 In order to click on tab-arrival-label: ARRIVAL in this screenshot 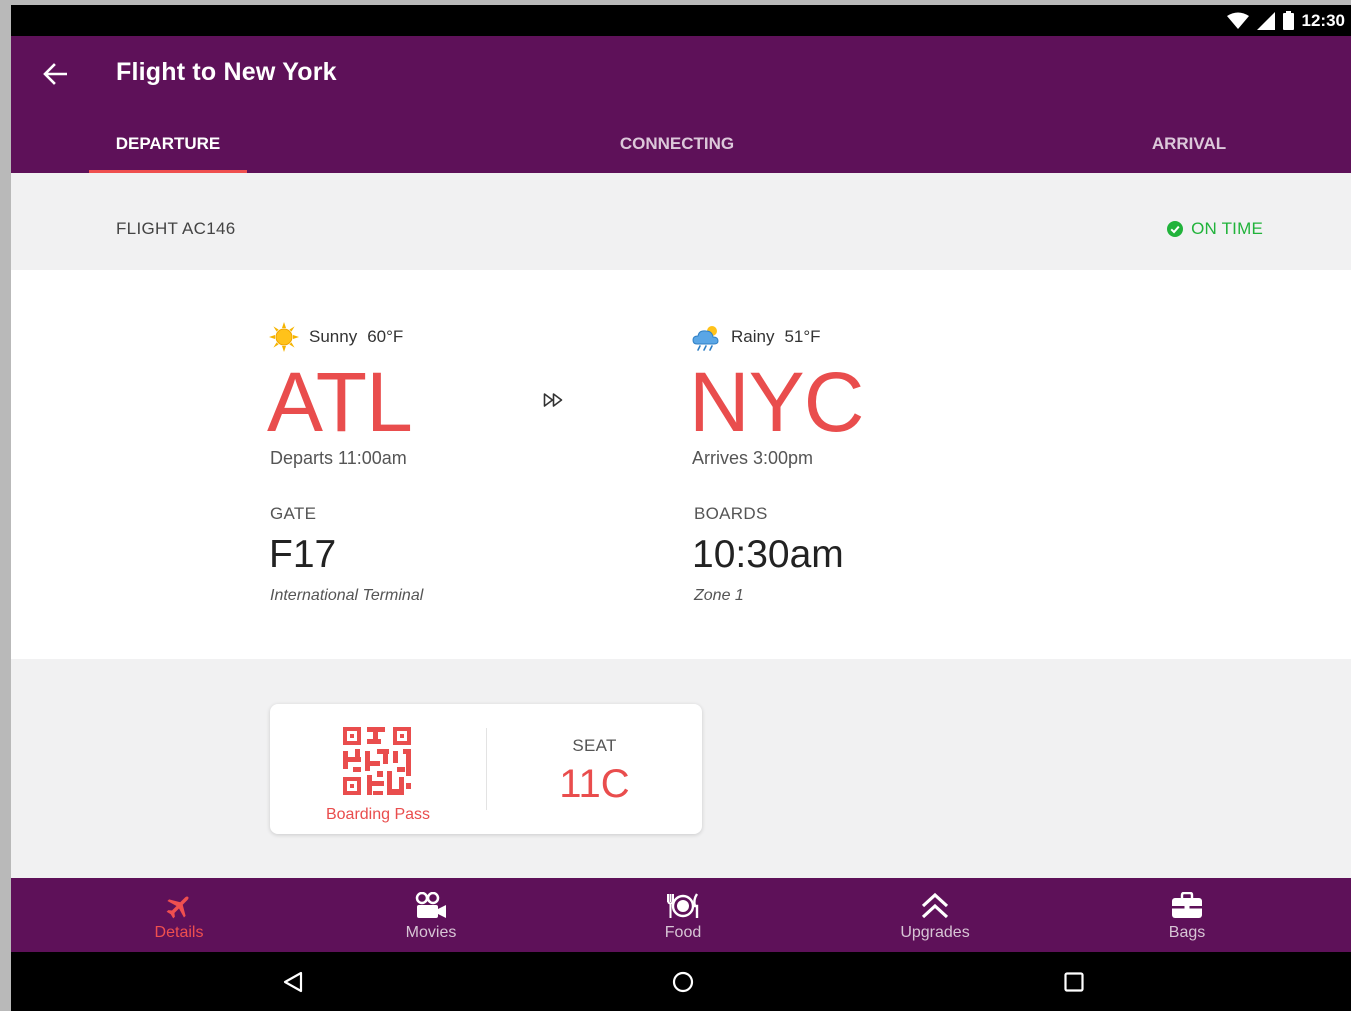, I will do `click(1189, 143)`.